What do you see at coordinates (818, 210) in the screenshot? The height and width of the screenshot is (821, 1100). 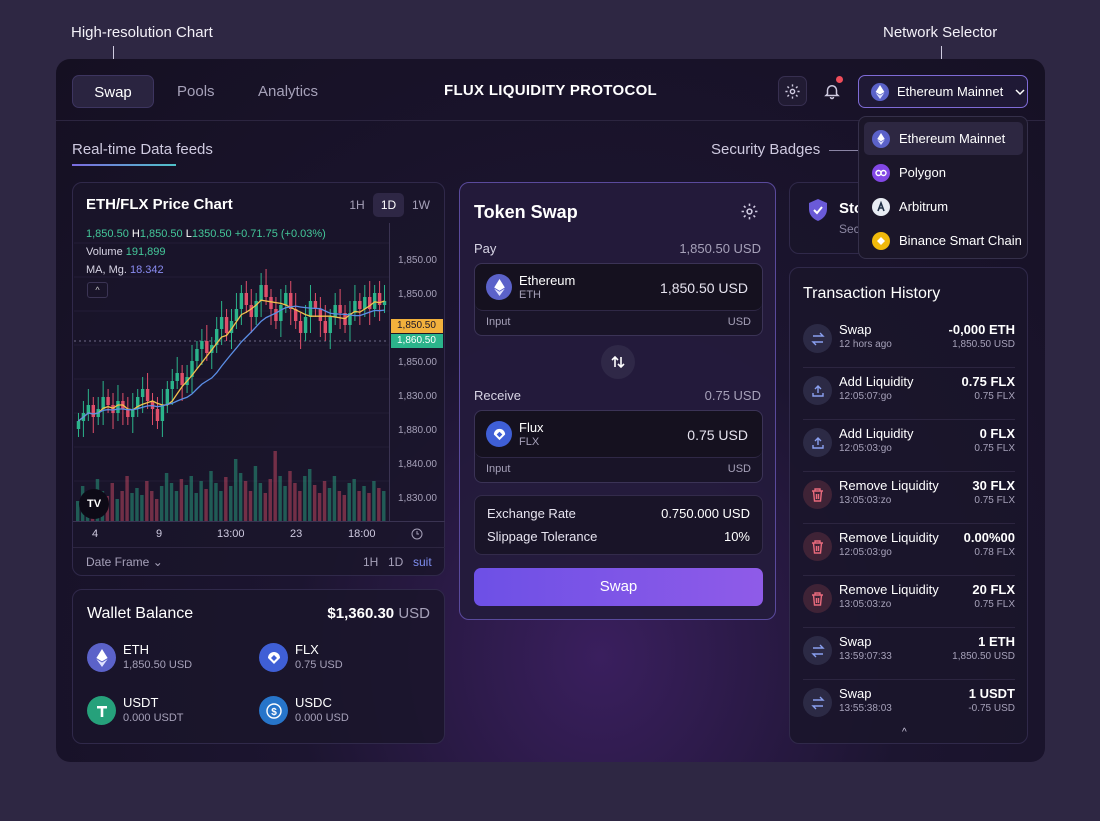 I see `shield-icon` at bounding box center [818, 210].